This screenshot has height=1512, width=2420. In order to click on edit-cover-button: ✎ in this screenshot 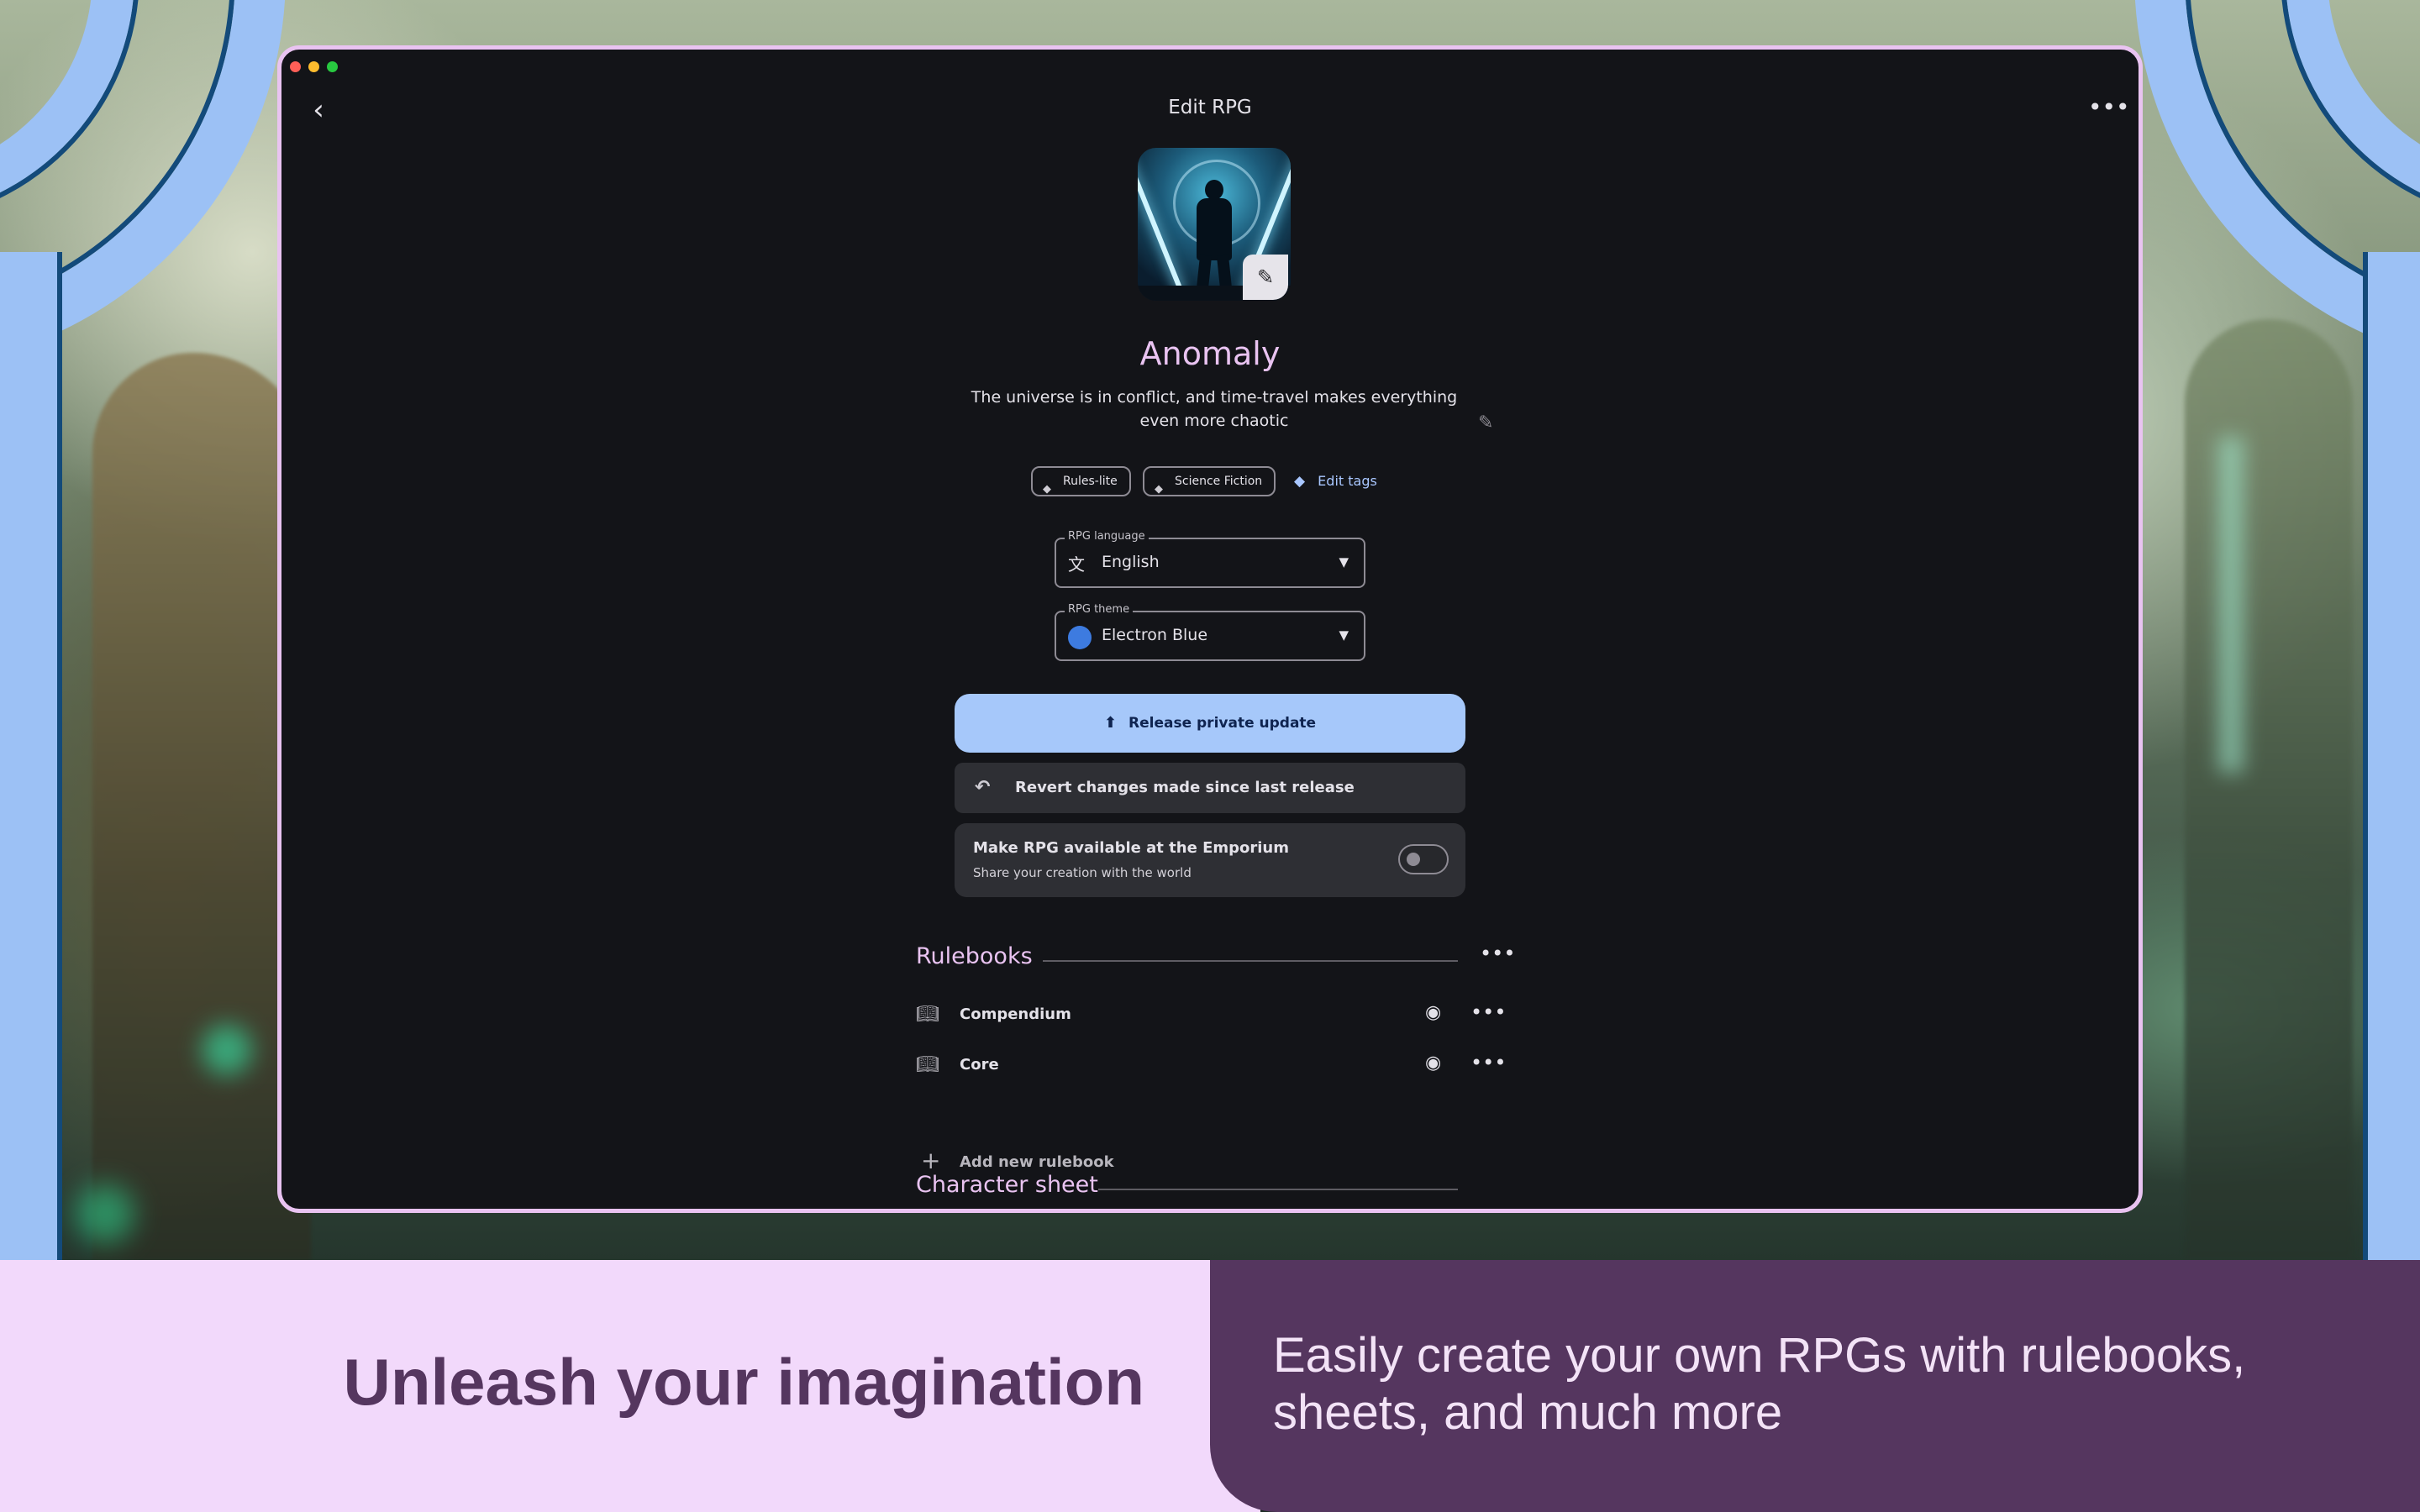, I will do `click(1265, 277)`.